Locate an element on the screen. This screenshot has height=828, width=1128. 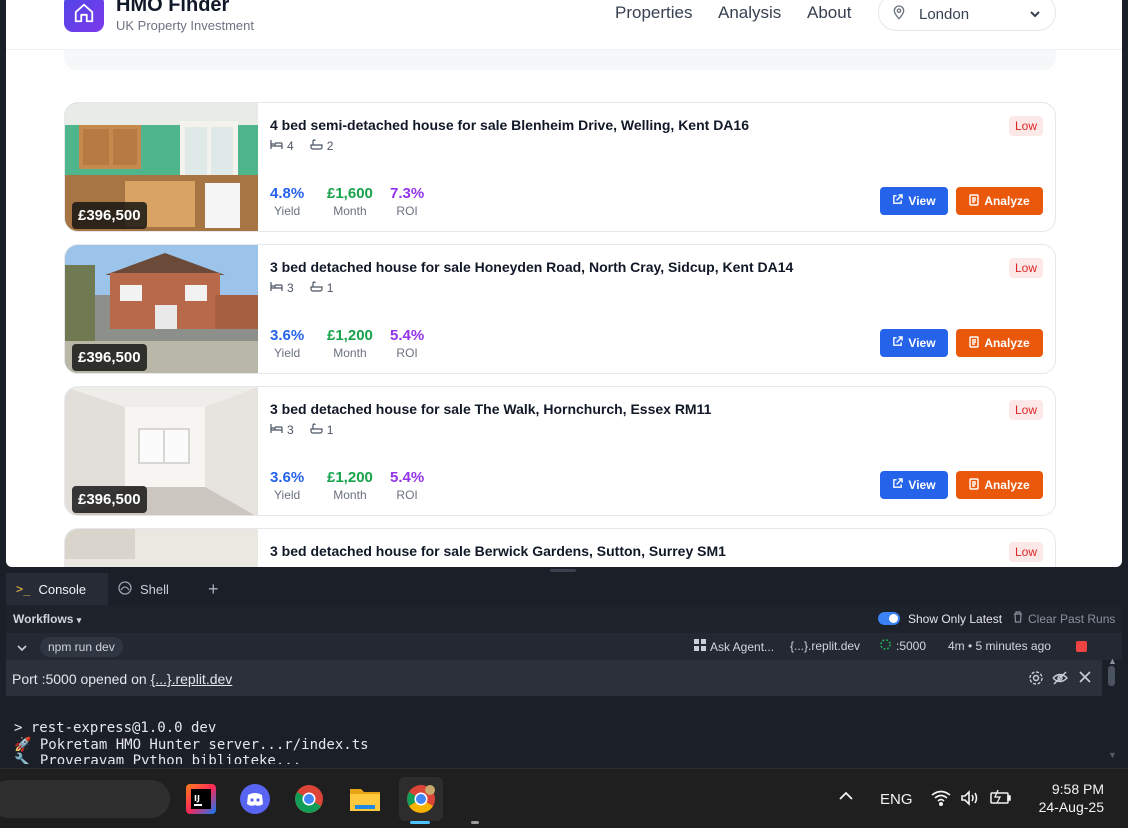
chrome-icon is located at coordinates (309, 799).